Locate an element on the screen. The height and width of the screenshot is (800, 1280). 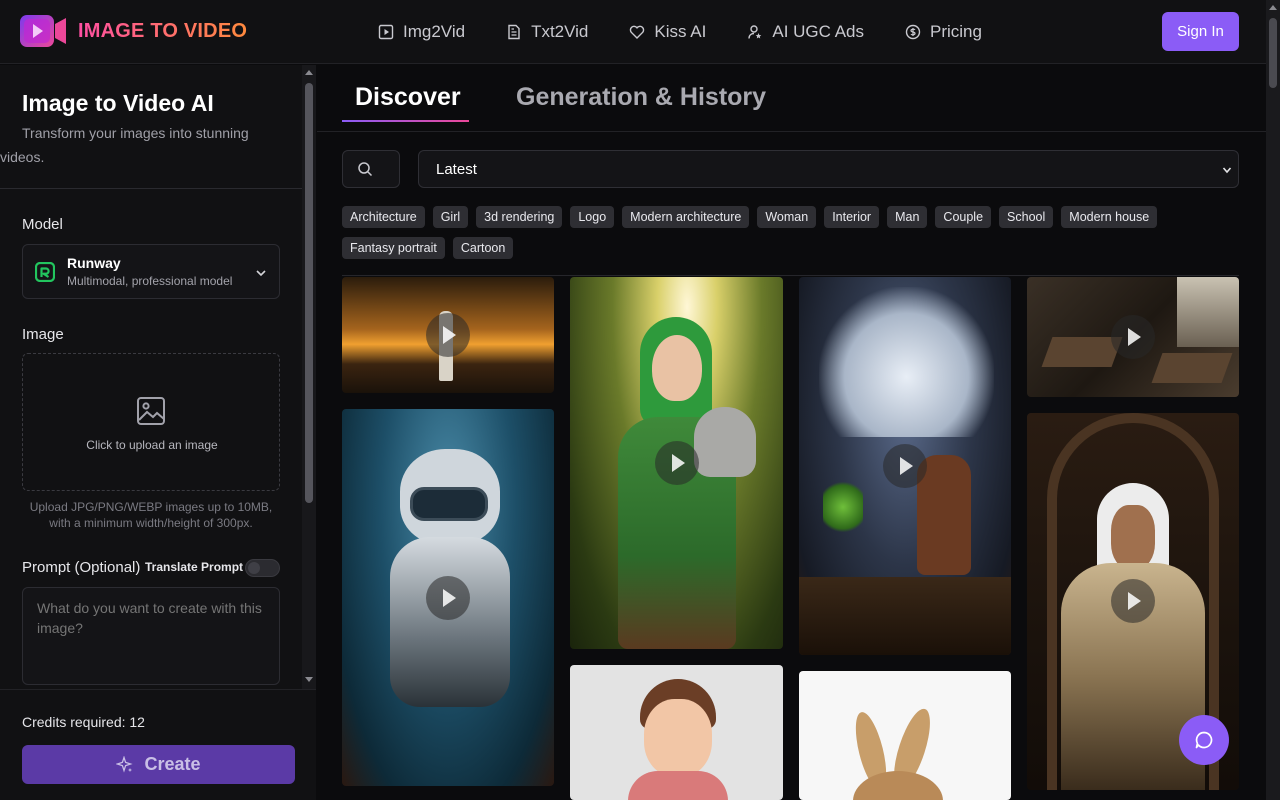
video-card-eagle-farmer is located at coordinates (905, 466).